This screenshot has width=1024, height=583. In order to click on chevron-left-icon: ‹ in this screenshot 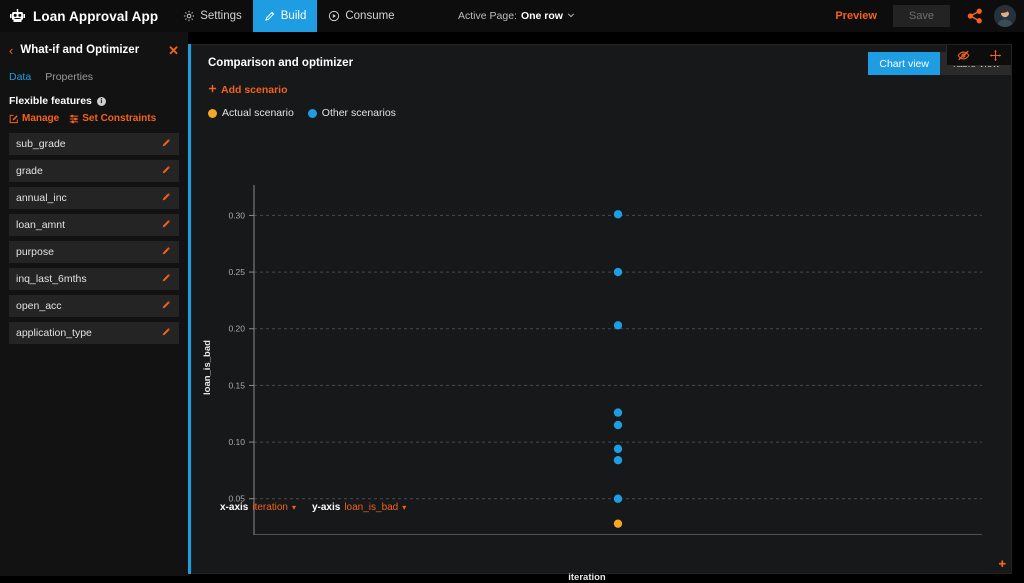, I will do `click(11, 50)`.